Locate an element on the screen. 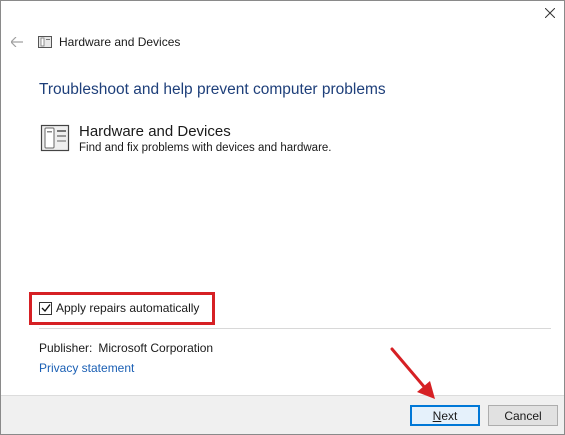 The image size is (565, 435). hardware-device-icon is located at coordinates (55, 138).